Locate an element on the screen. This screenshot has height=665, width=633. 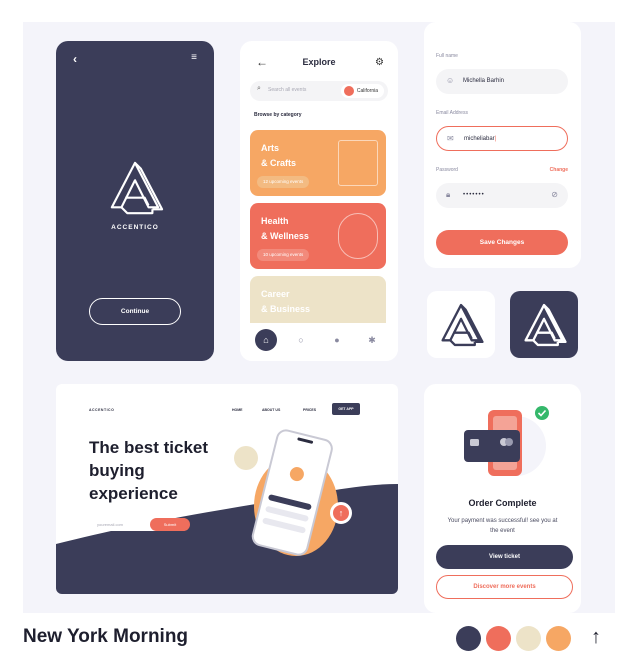
user-icon: ☺ is located at coordinates (450, 80).